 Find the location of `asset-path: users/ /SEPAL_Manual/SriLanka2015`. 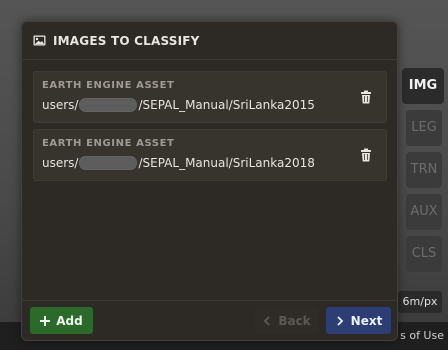

asset-path: users/ /SEPAL_Manual/SriLanka2015 is located at coordinates (178, 105).